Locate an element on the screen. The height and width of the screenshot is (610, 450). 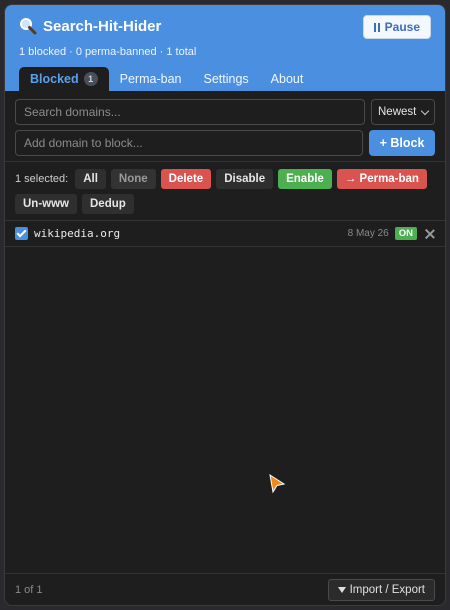
controls: Newest + Block is located at coordinates (225, 123).